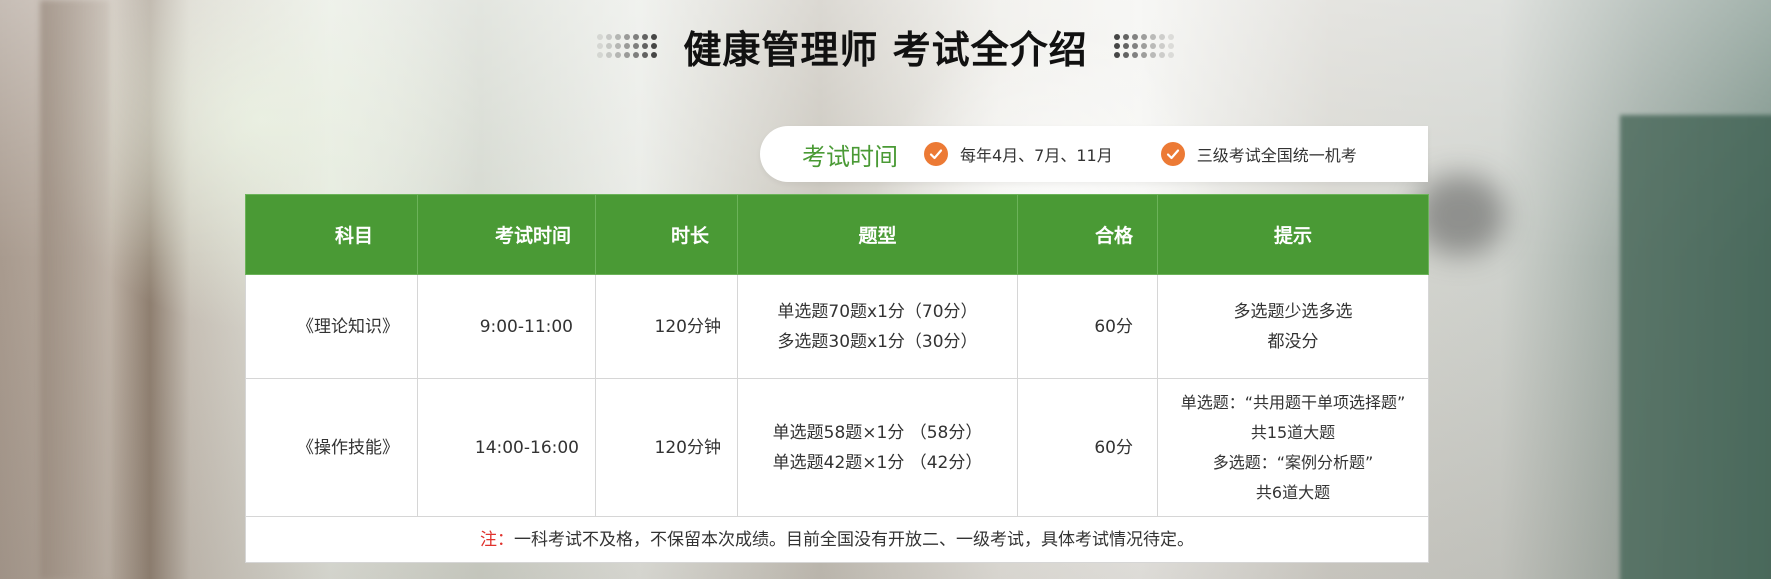  What do you see at coordinates (1293, 447) in the screenshot?
I see `cell-tips: 单选题：“共用题干单项选择题” 共15道大题 多选题：“案例分析题” 共6道大题` at bounding box center [1293, 447].